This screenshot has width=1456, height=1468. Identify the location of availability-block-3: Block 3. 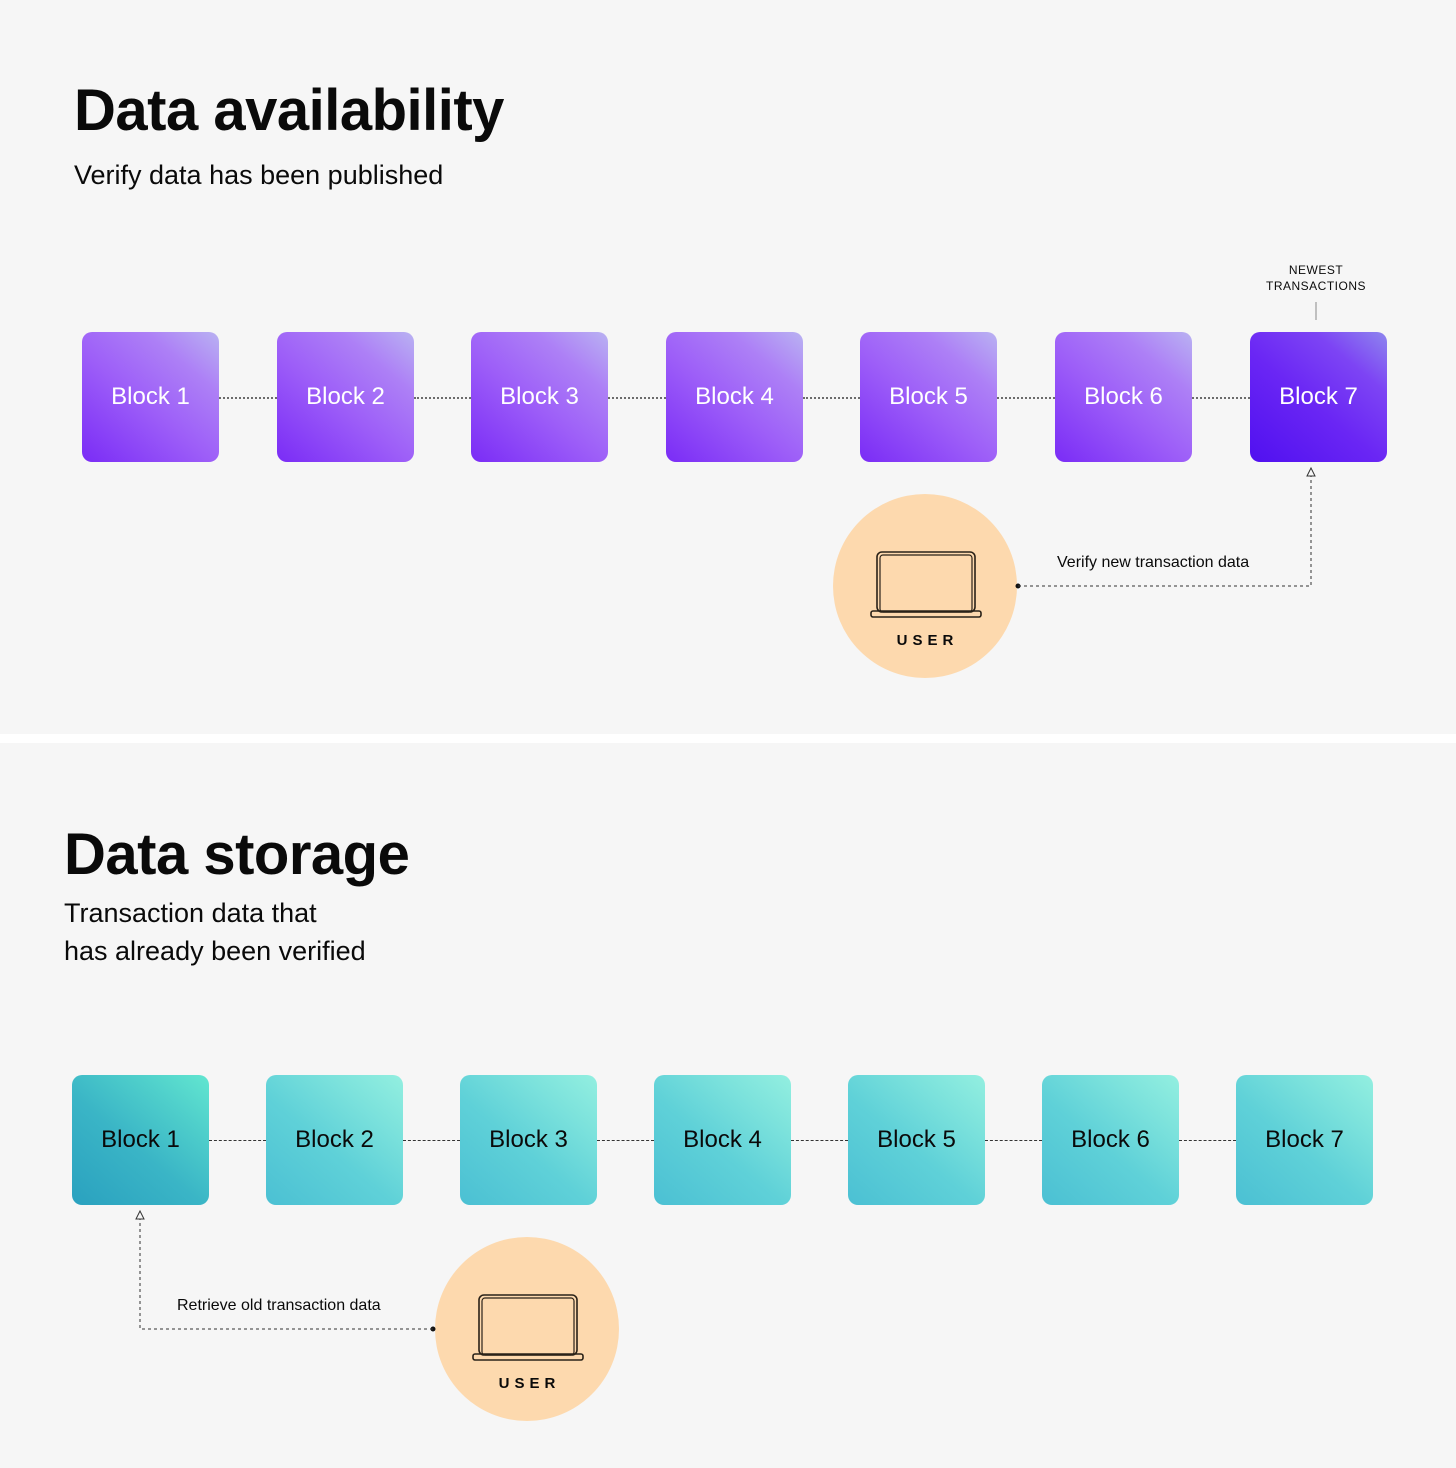
(539, 397).